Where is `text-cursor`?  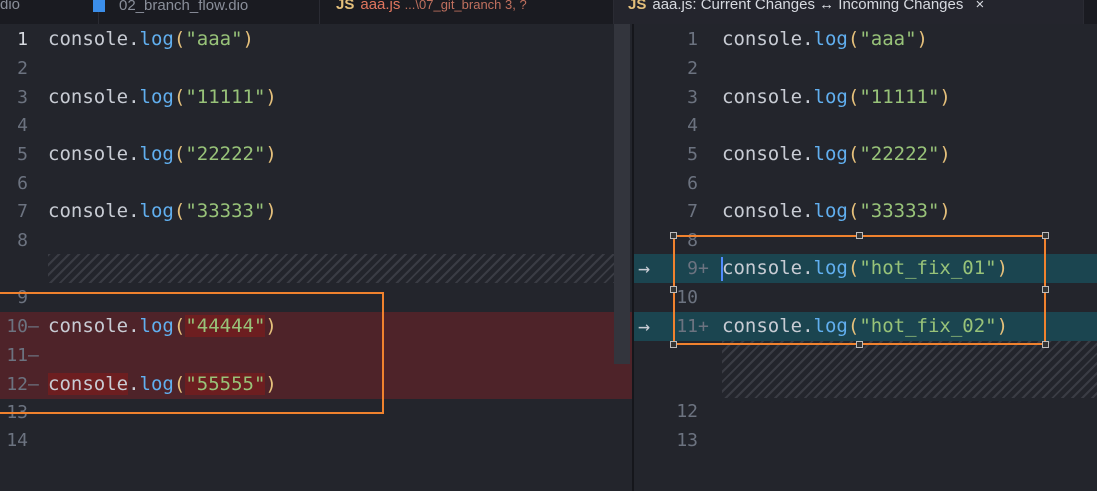 text-cursor is located at coordinates (722, 269).